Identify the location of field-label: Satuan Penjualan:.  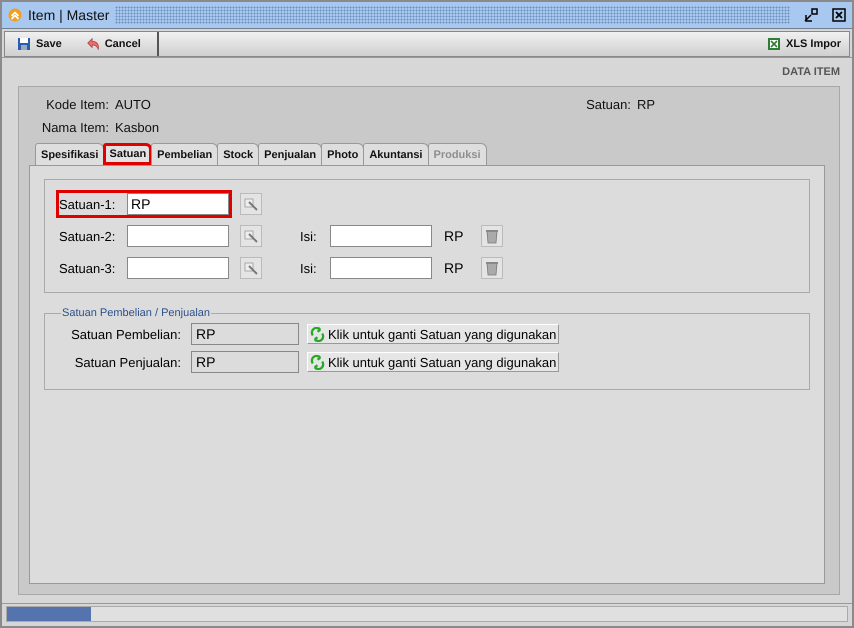
(127, 362).